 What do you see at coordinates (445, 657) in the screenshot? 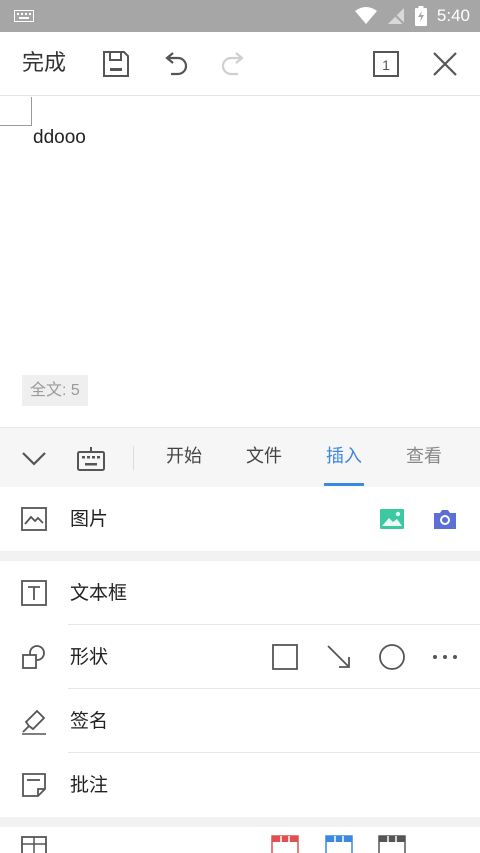
I see `more-shapes-icon` at bounding box center [445, 657].